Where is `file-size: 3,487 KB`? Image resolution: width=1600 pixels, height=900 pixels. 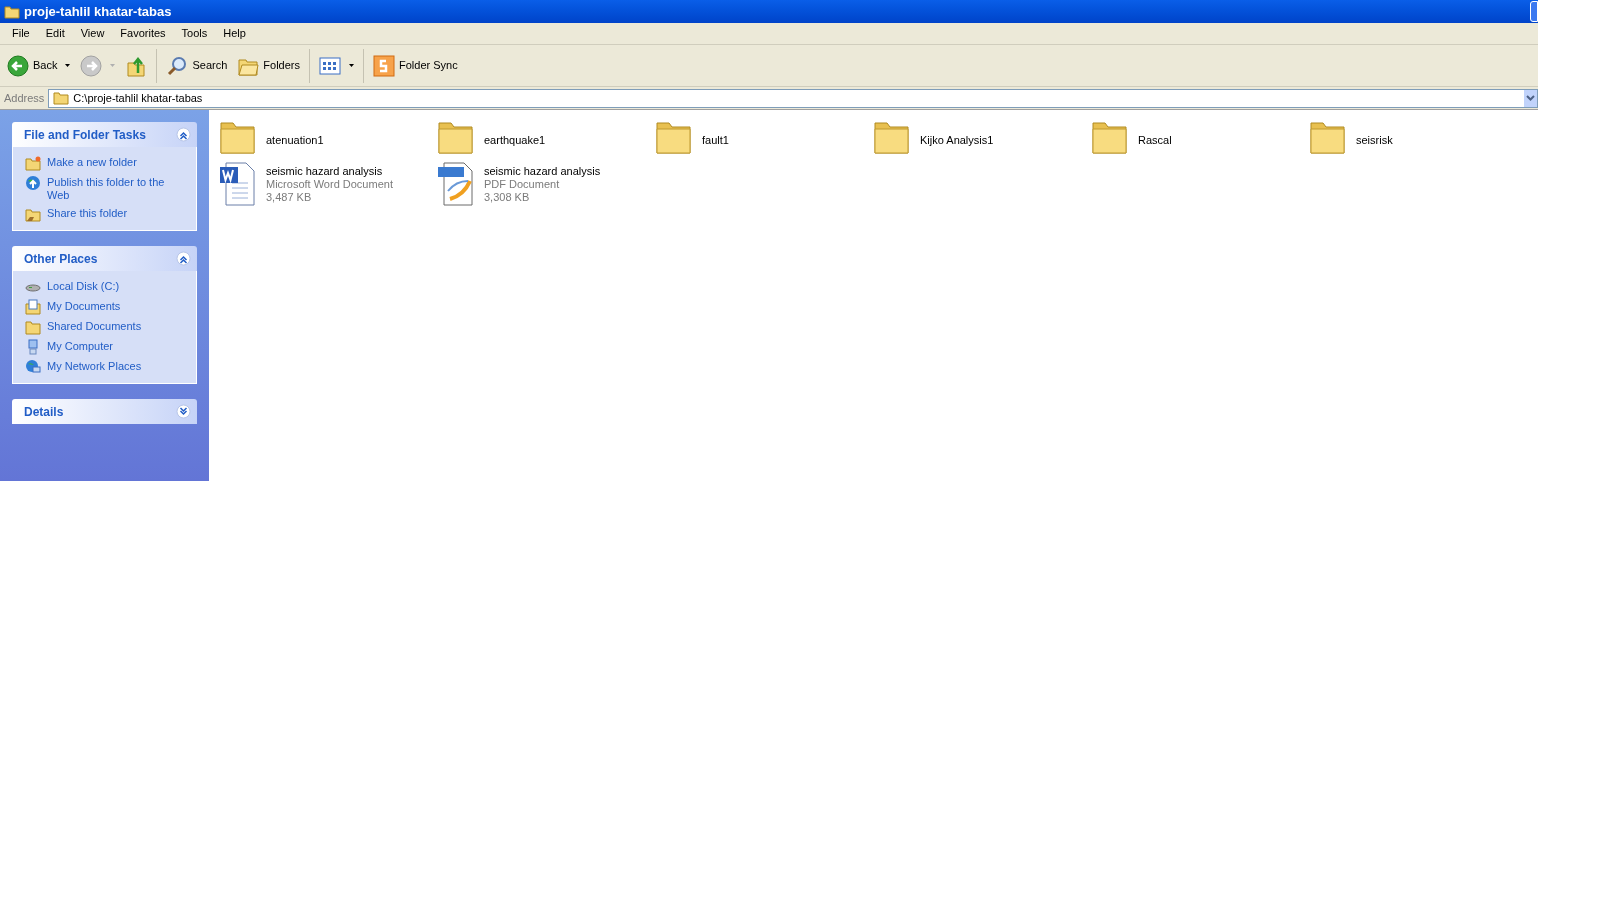
file-size: 3,487 KB is located at coordinates (289, 197).